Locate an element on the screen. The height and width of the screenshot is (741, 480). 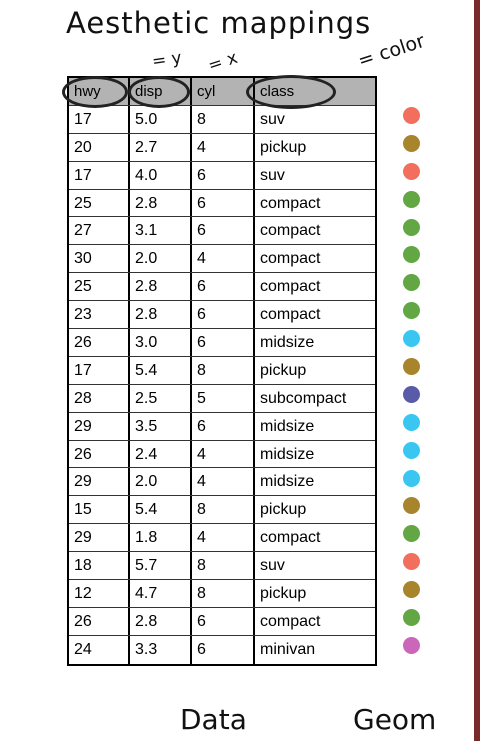
table-row: 29 1.8 4 compact is located at coordinates (222, 538).